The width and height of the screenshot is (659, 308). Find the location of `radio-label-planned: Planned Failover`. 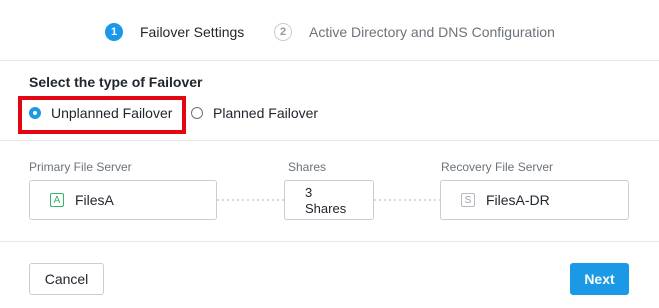

radio-label-planned: Planned Failover is located at coordinates (266, 113).